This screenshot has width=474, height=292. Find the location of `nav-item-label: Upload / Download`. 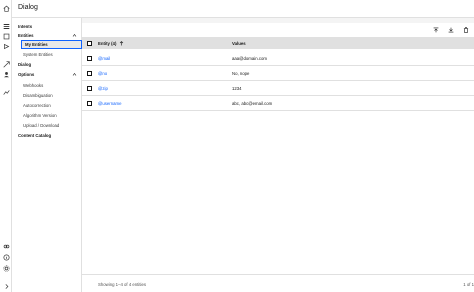

nav-item-label: Upload / Download is located at coordinates (41, 125).